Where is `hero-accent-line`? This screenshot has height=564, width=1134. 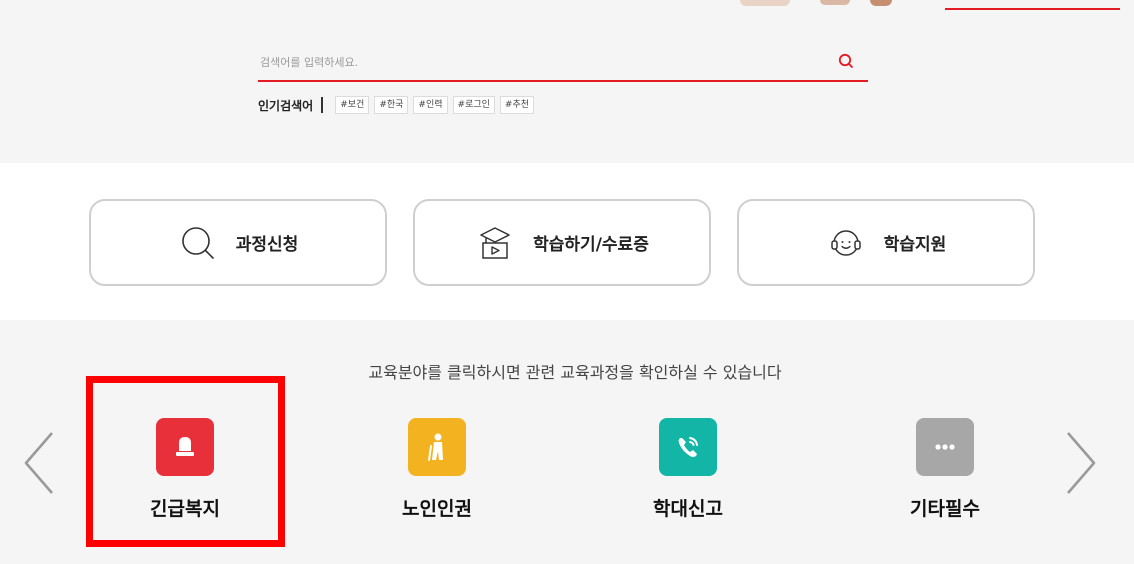
hero-accent-line is located at coordinates (1032, 9).